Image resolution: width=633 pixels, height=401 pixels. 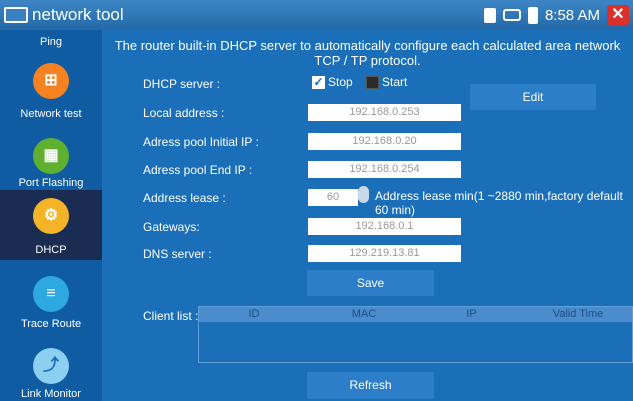 What do you see at coordinates (51, 114) in the screenshot?
I see `sidebar-item-label: Network test` at bounding box center [51, 114].